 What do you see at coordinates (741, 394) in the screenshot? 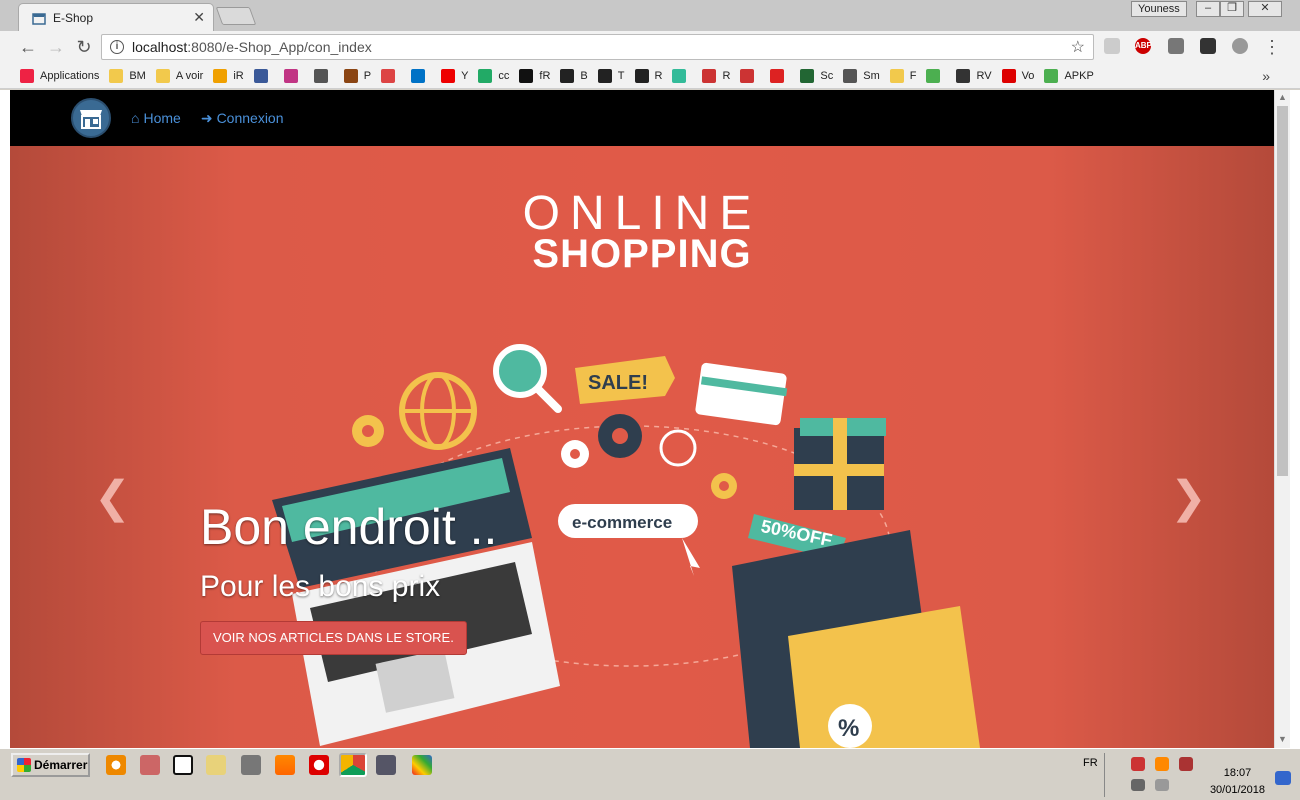
I see `credit-card-icon` at bounding box center [741, 394].